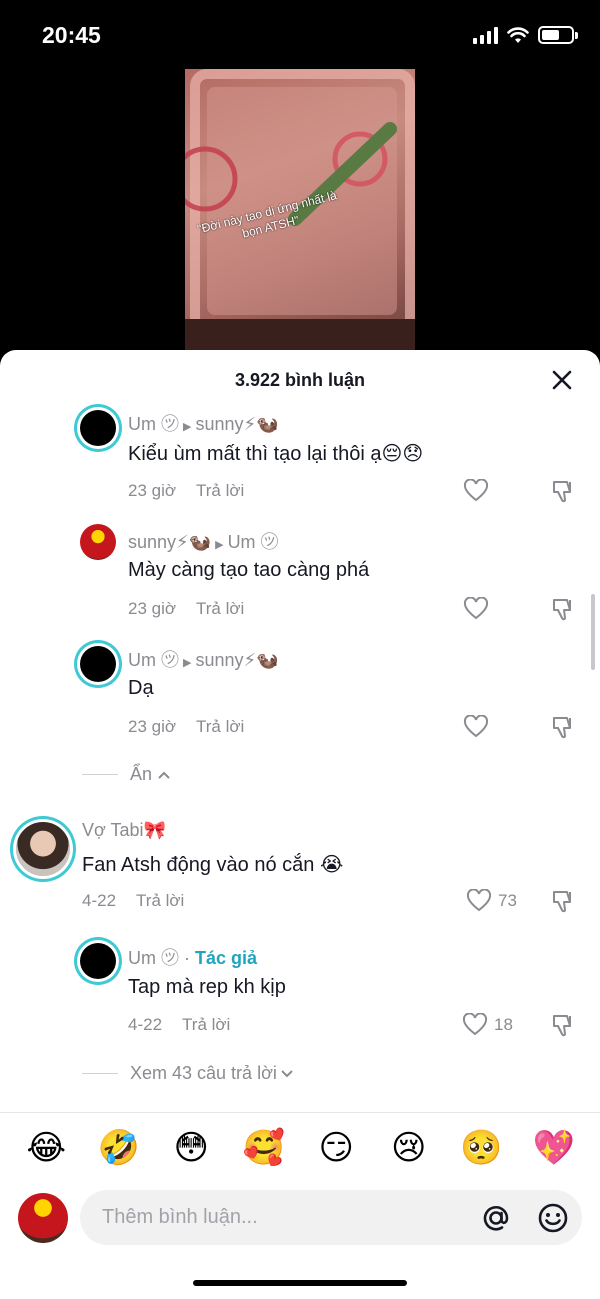  I want to click on username: sunny⚡🦦, so click(169, 542).